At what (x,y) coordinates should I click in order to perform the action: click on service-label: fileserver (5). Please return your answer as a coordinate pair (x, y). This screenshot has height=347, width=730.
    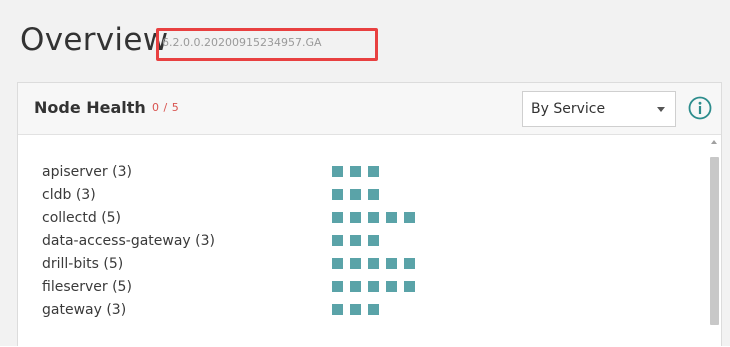
    Looking at the image, I should click on (87, 287).